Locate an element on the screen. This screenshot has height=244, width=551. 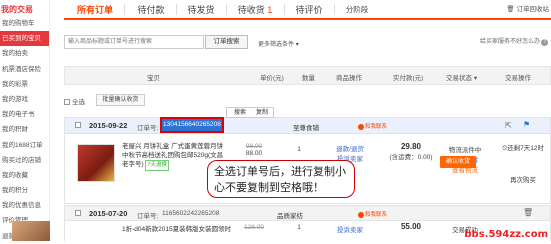
sidebar-item-travel: 机票酒店保险 is located at coordinates (24, 69).